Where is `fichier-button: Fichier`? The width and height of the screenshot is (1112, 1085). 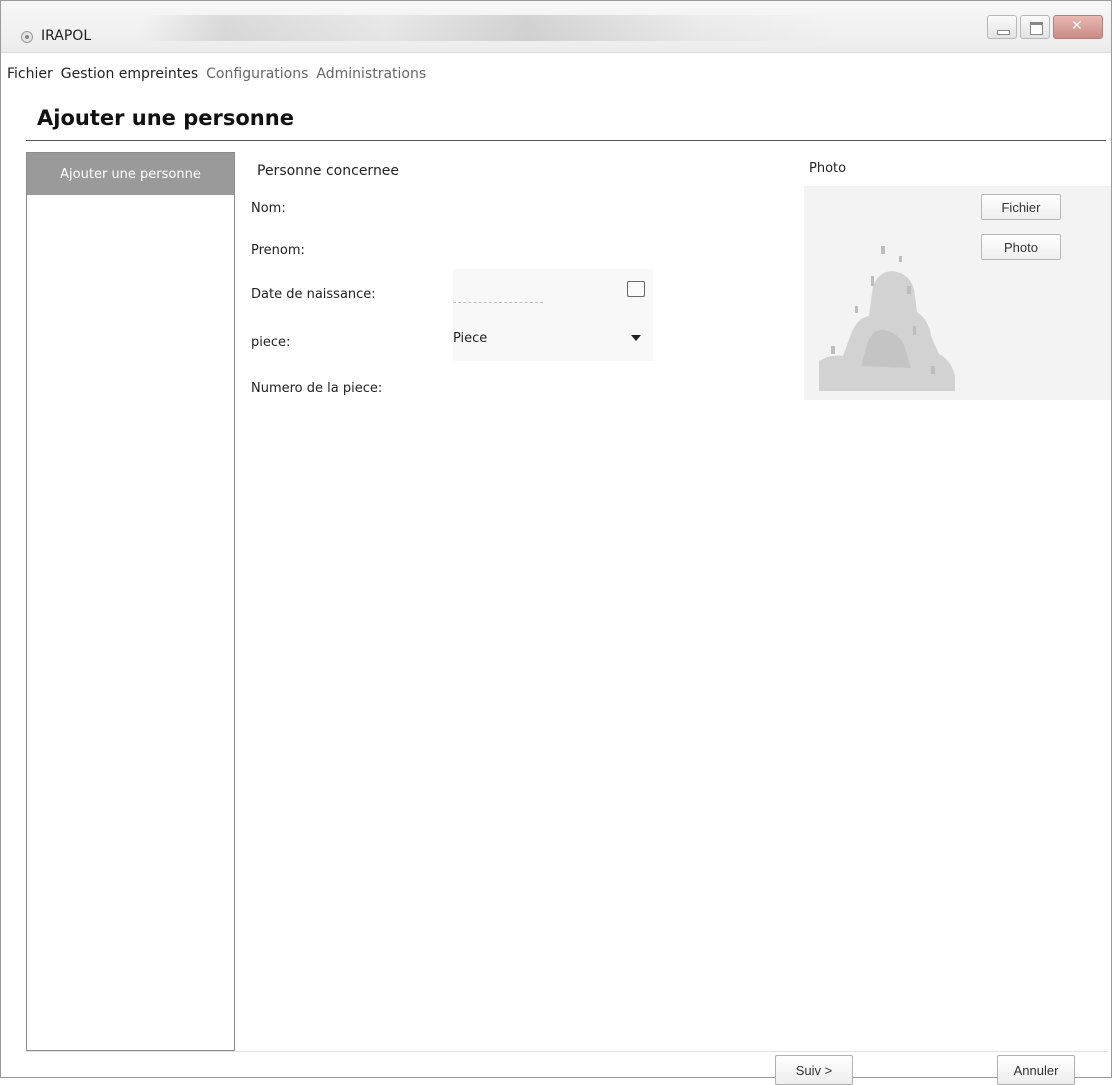
fichier-button: Fichier is located at coordinates (1021, 207).